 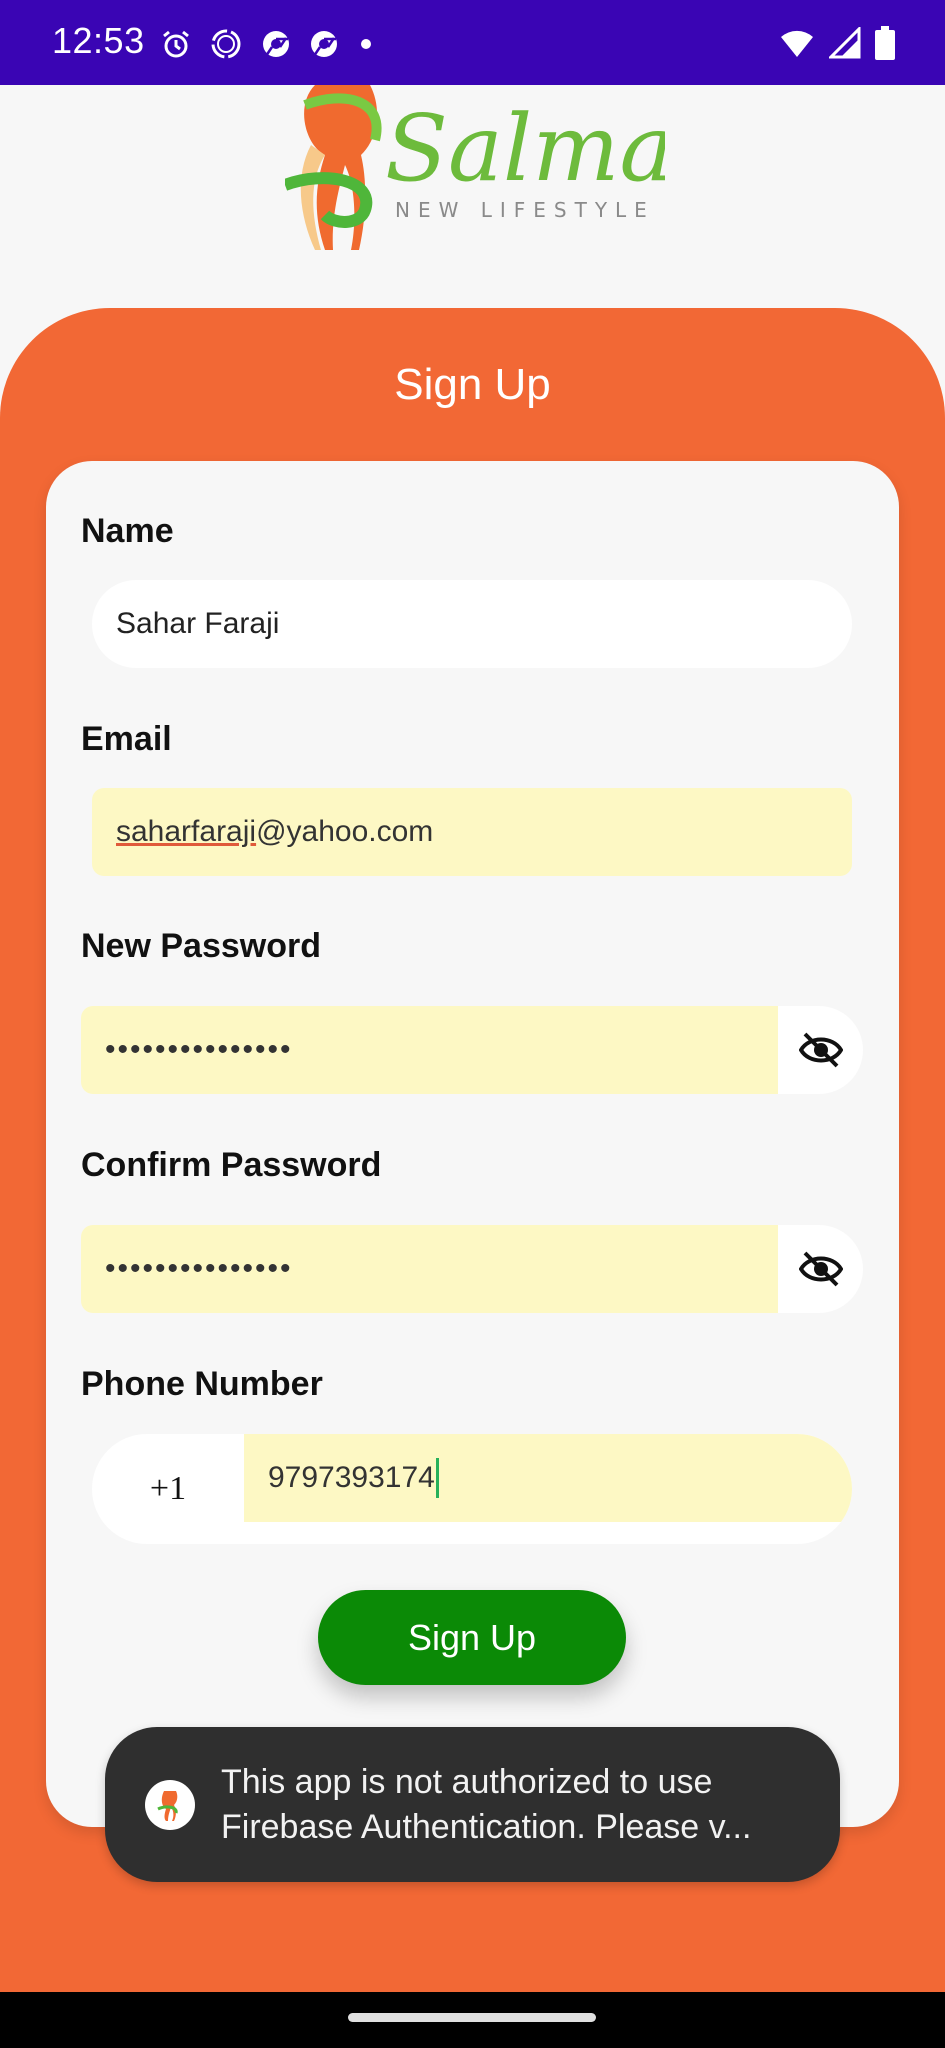 I want to click on confirm-password-value: •••••••••••••••, so click(x=199, y=1268).